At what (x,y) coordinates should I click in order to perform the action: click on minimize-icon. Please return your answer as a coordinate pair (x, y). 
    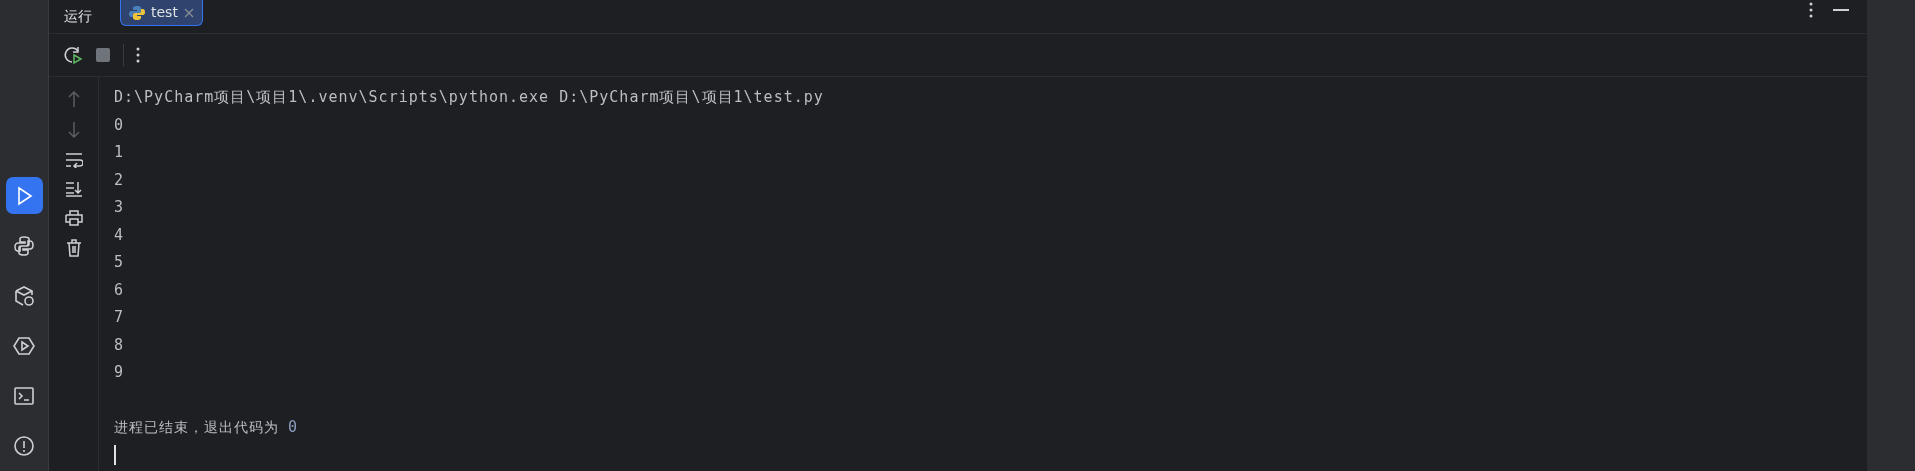
    Looking at the image, I should click on (1841, 10).